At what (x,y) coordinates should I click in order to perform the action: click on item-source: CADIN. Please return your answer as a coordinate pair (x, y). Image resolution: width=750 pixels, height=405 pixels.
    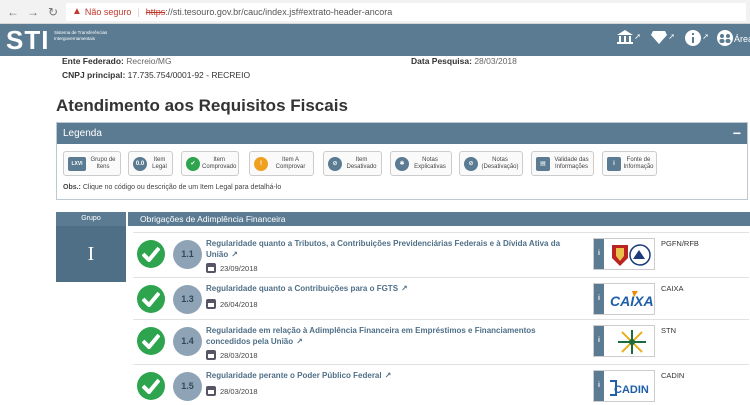
    Looking at the image, I should click on (673, 375).